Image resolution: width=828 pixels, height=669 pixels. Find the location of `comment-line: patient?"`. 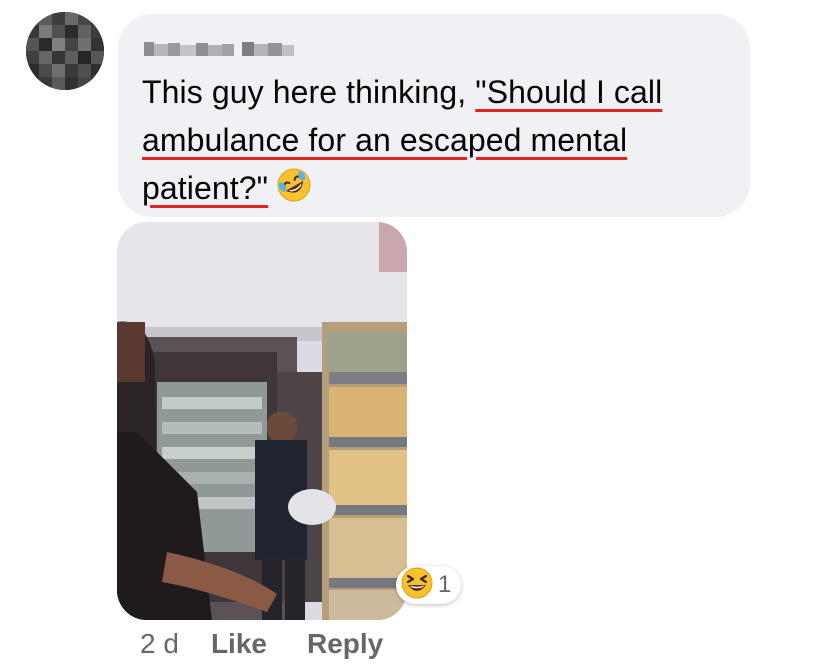

comment-line: patient?" is located at coordinates (442, 190).